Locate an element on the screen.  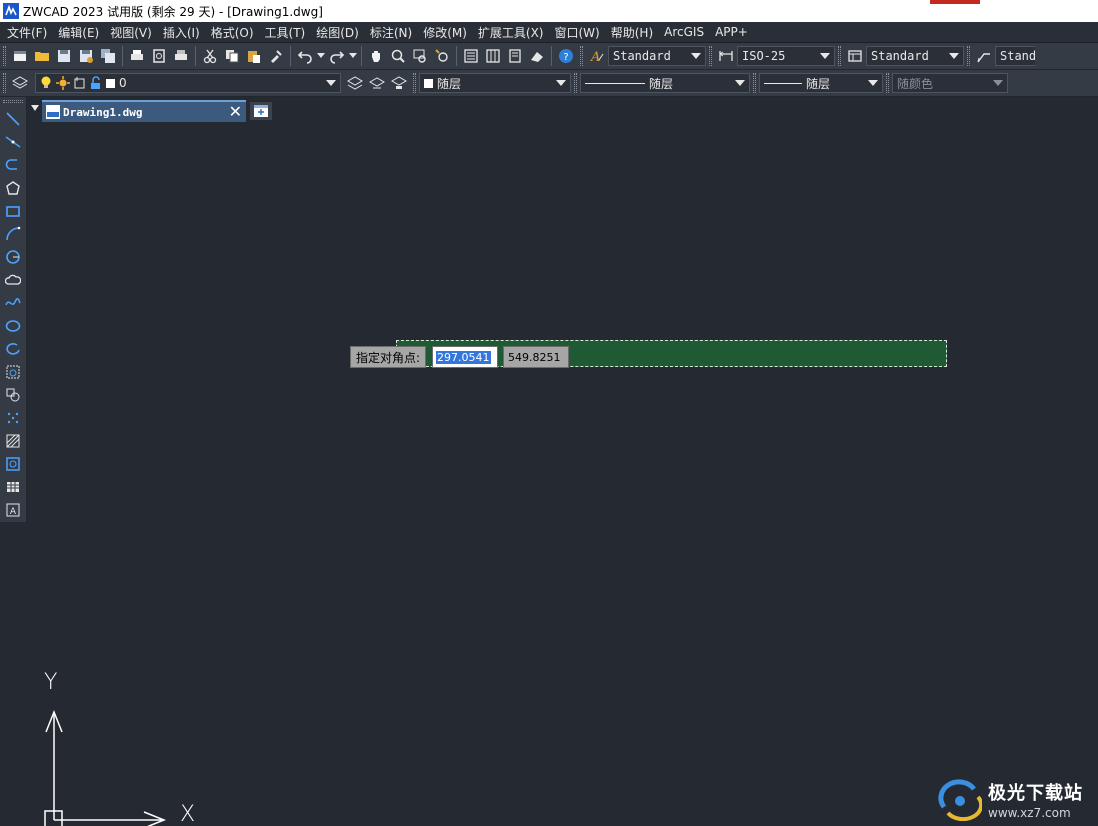
menu-tools: 工具(T) is located at coordinates (287, 32).